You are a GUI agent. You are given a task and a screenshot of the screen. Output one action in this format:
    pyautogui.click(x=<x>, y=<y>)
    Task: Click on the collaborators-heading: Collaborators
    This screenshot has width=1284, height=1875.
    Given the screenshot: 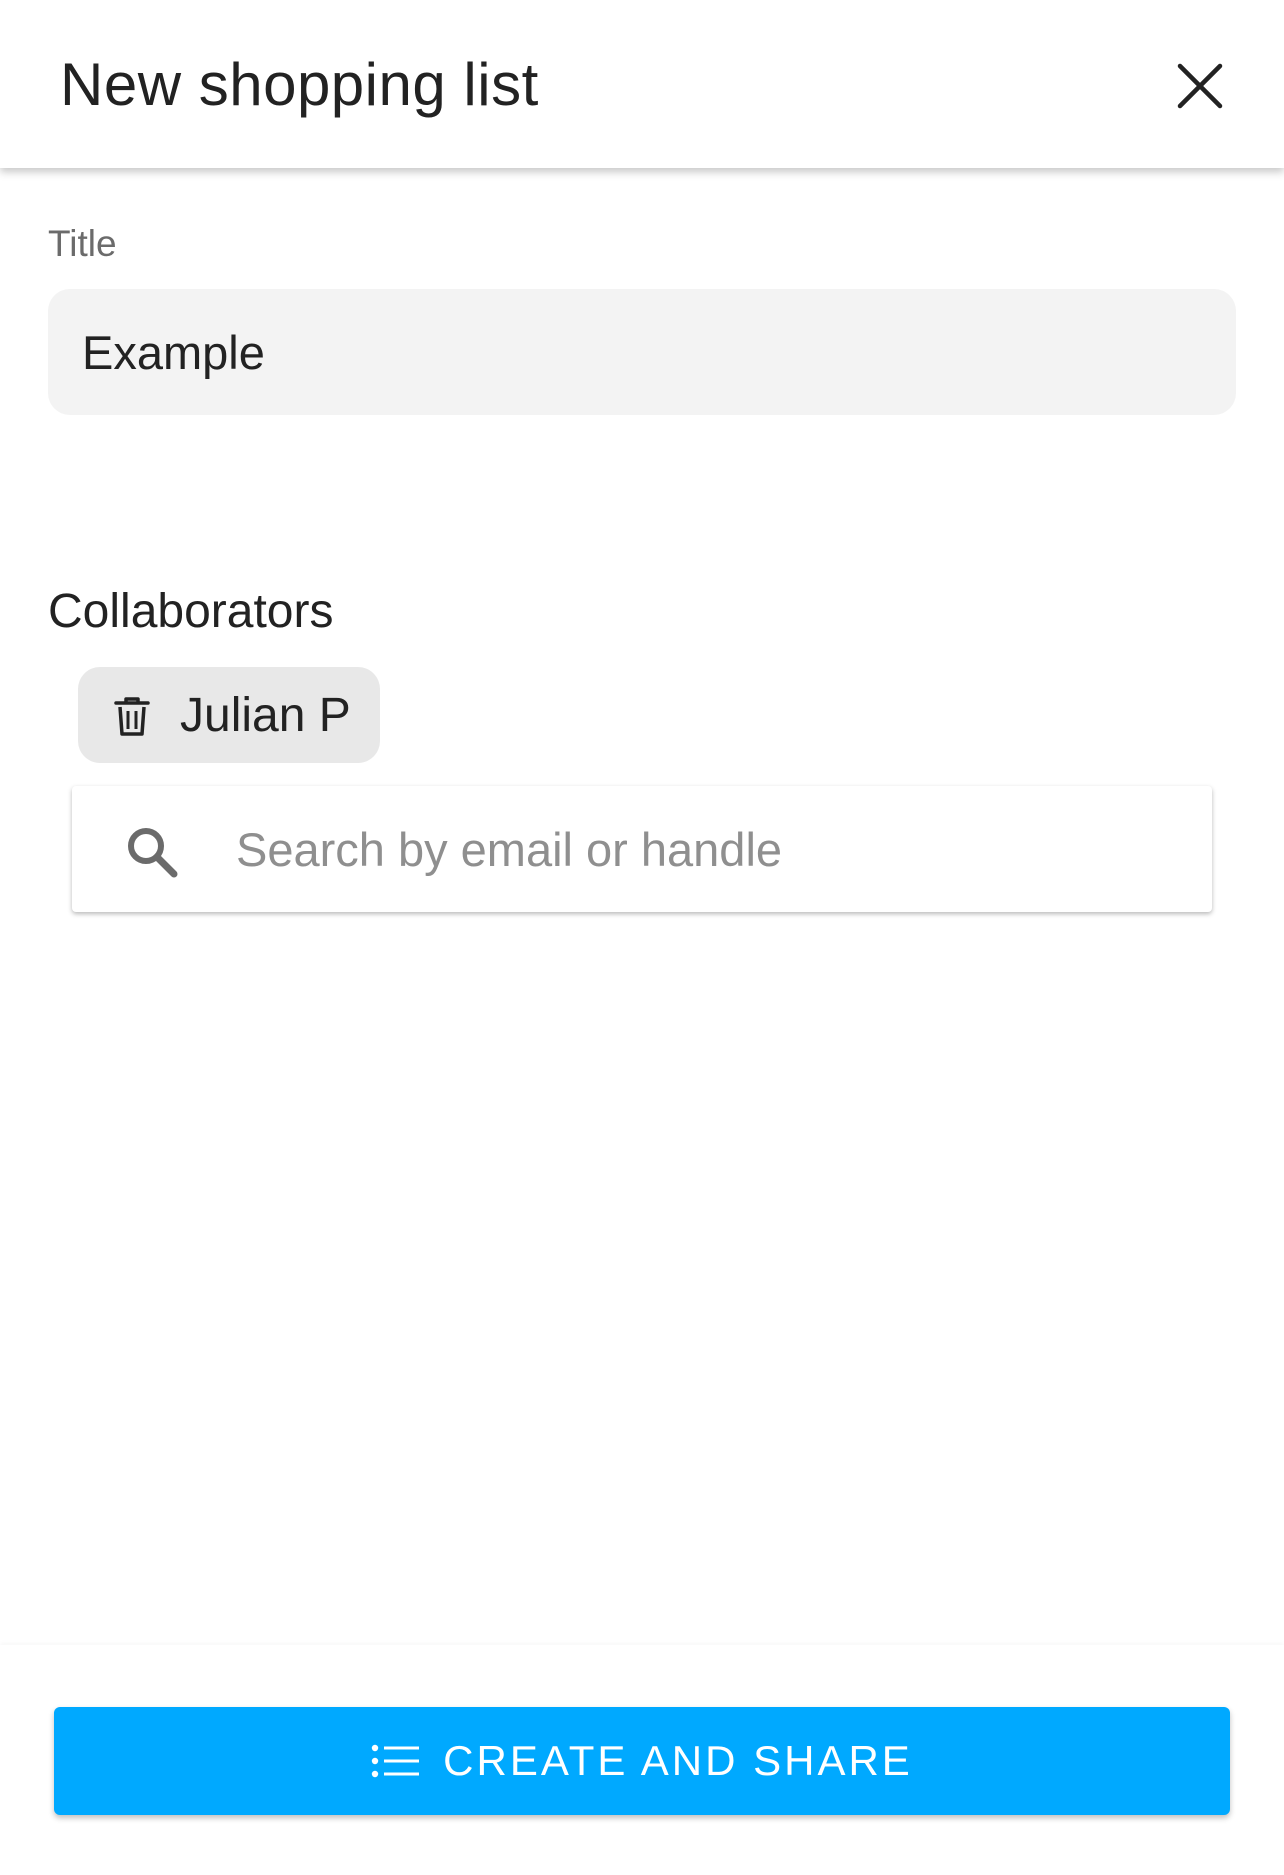 What is the action you would take?
    pyautogui.click(x=191, y=611)
    